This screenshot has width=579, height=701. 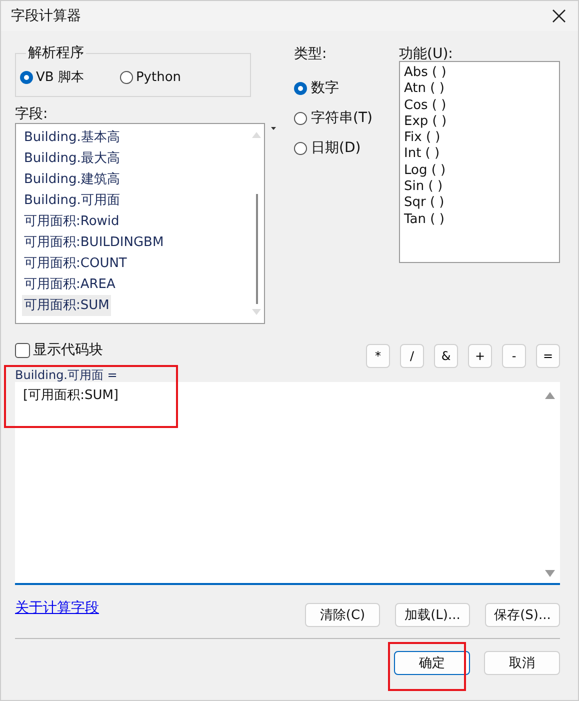 I want to click on close-icon, so click(x=559, y=16).